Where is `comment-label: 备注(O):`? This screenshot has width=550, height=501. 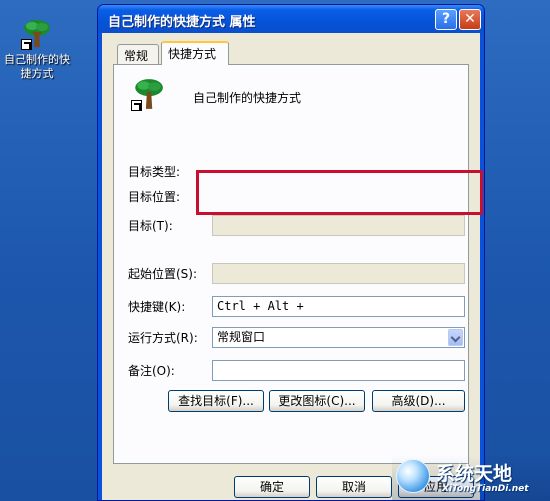 comment-label: 备注(O): is located at coordinates (151, 371).